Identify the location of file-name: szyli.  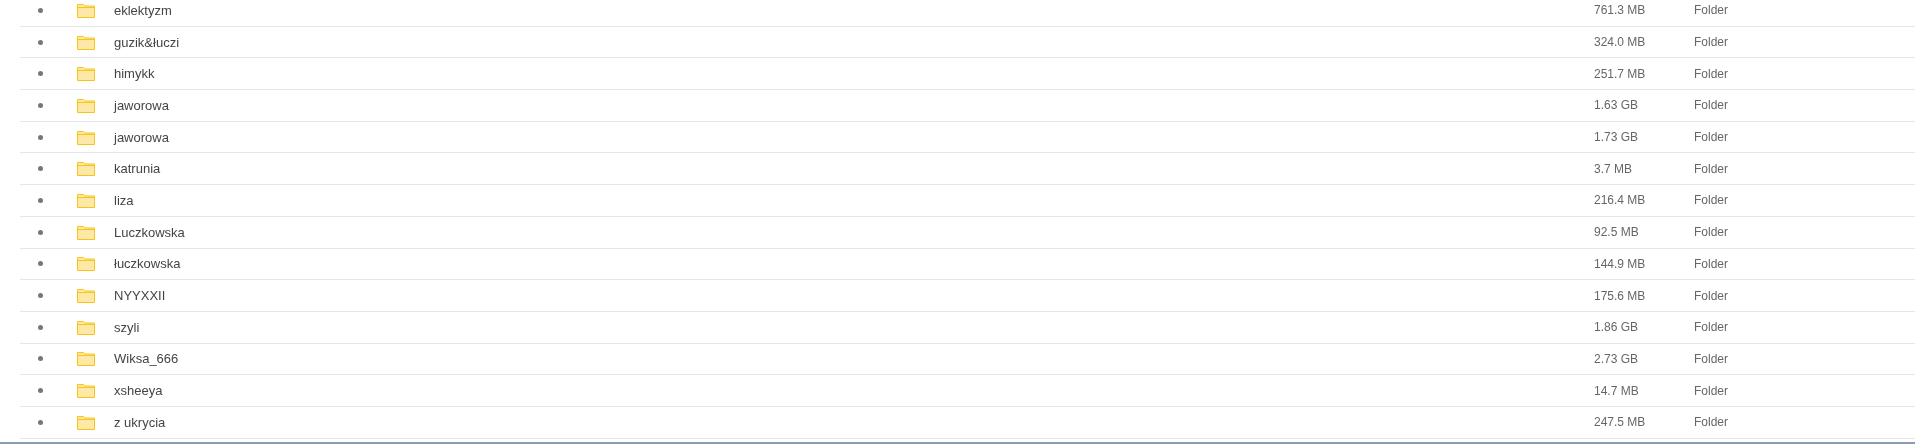
(854, 327).